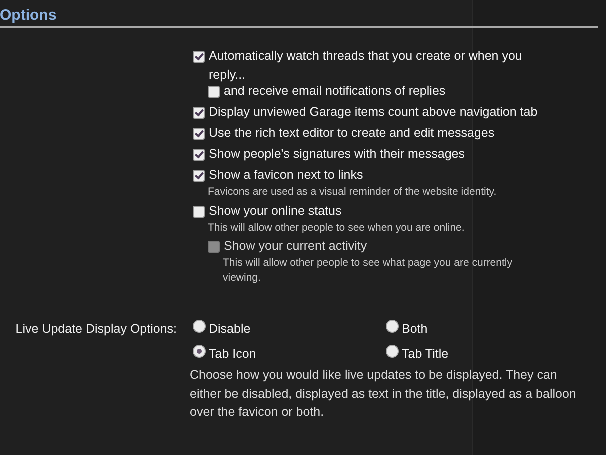 The image size is (606, 455). What do you see at coordinates (368, 271) in the screenshot?
I see `hint-text: This will allow other people to see what page you are currently viewing.` at bounding box center [368, 271].